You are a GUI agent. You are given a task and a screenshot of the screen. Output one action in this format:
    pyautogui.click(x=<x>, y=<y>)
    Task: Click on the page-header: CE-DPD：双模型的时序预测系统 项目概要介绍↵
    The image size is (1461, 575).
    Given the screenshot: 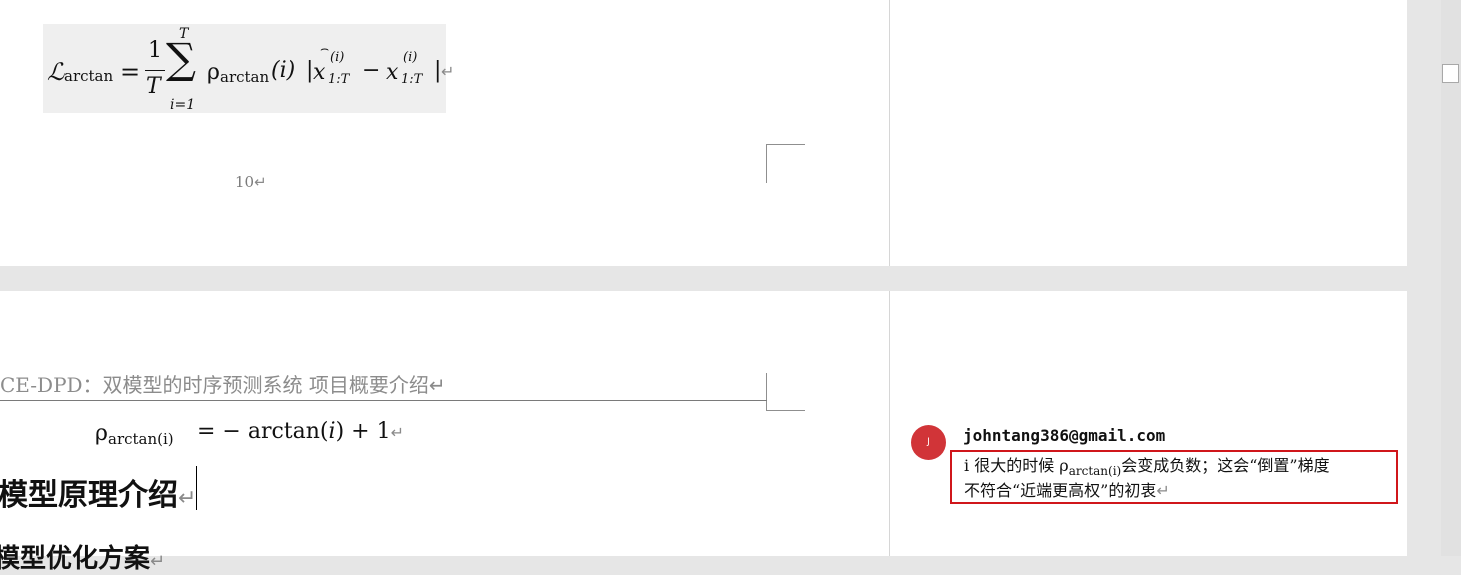 What is the action you would take?
    pyautogui.click(x=223, y=383)
    